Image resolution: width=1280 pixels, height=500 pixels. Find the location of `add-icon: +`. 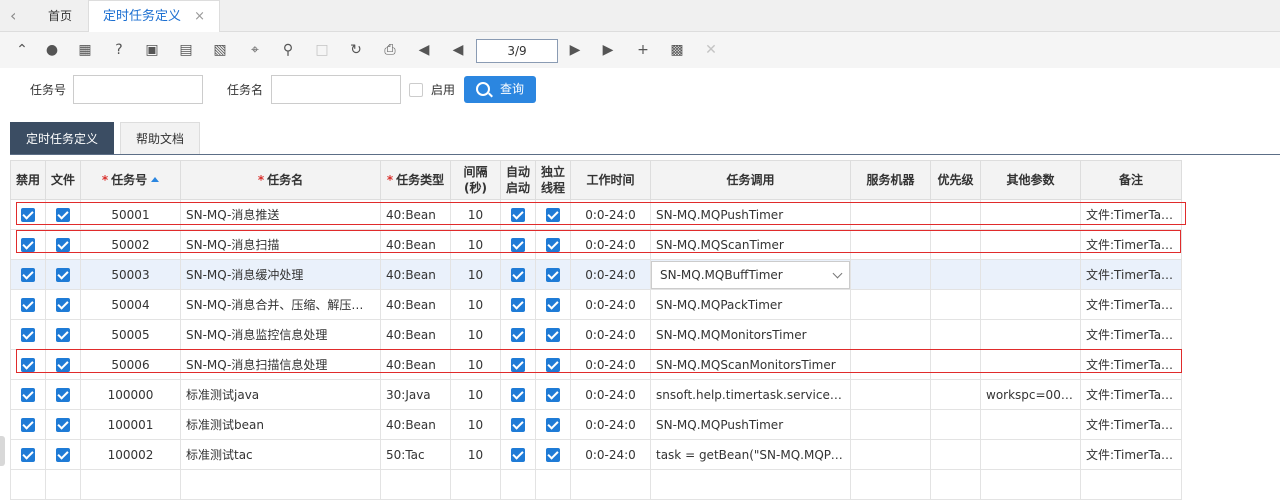

add-icon: + is located at coordinates (643, 50).